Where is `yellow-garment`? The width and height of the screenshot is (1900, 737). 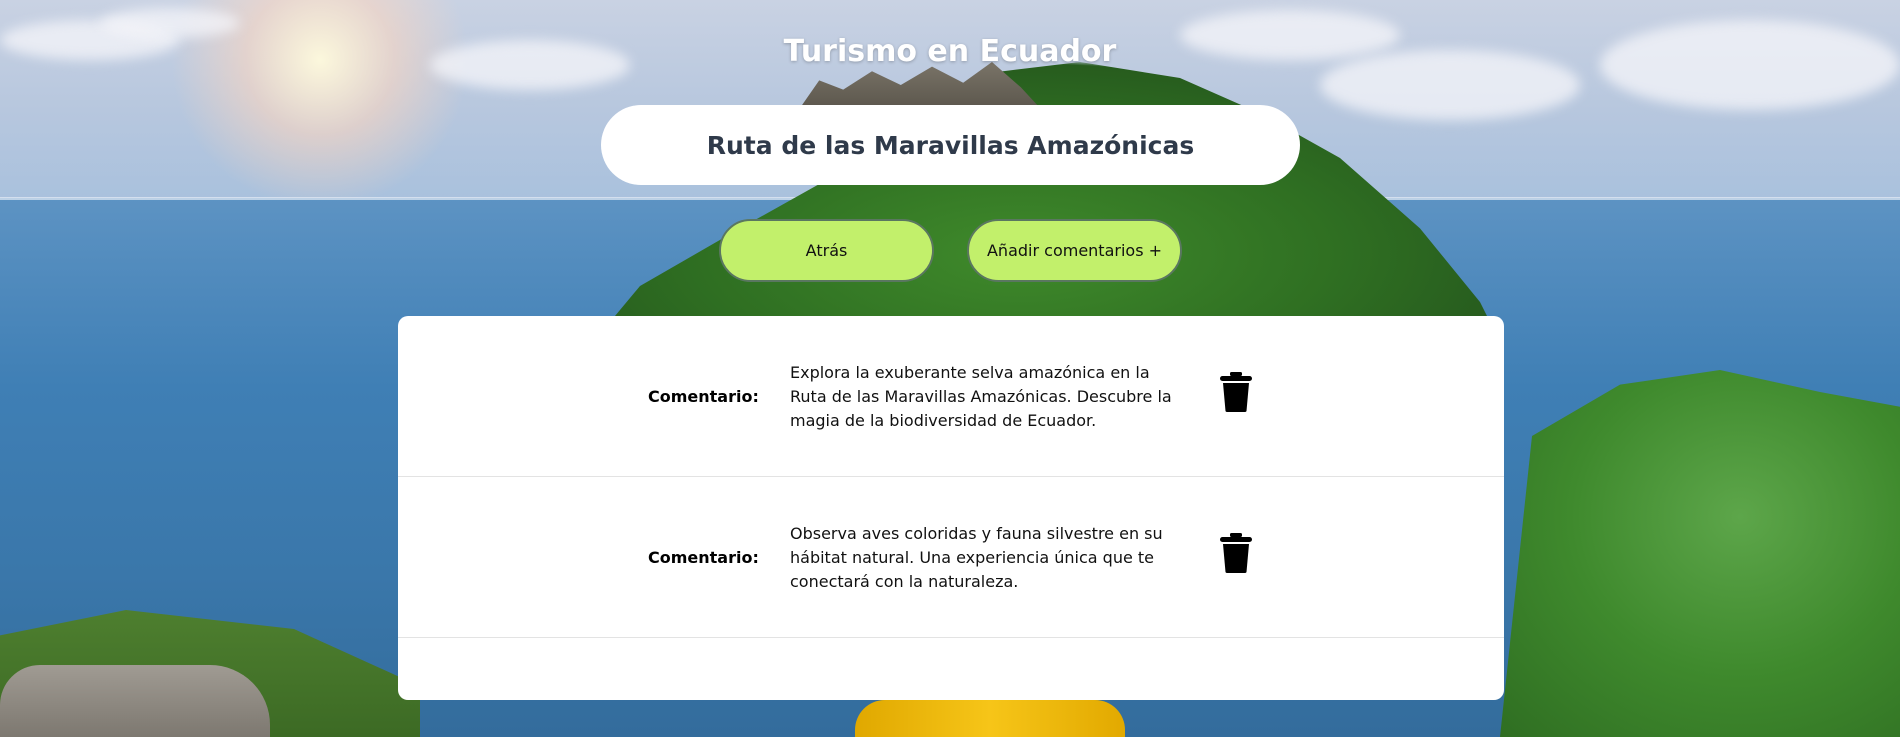
yellow-garment is located at coordinates (990, 718).